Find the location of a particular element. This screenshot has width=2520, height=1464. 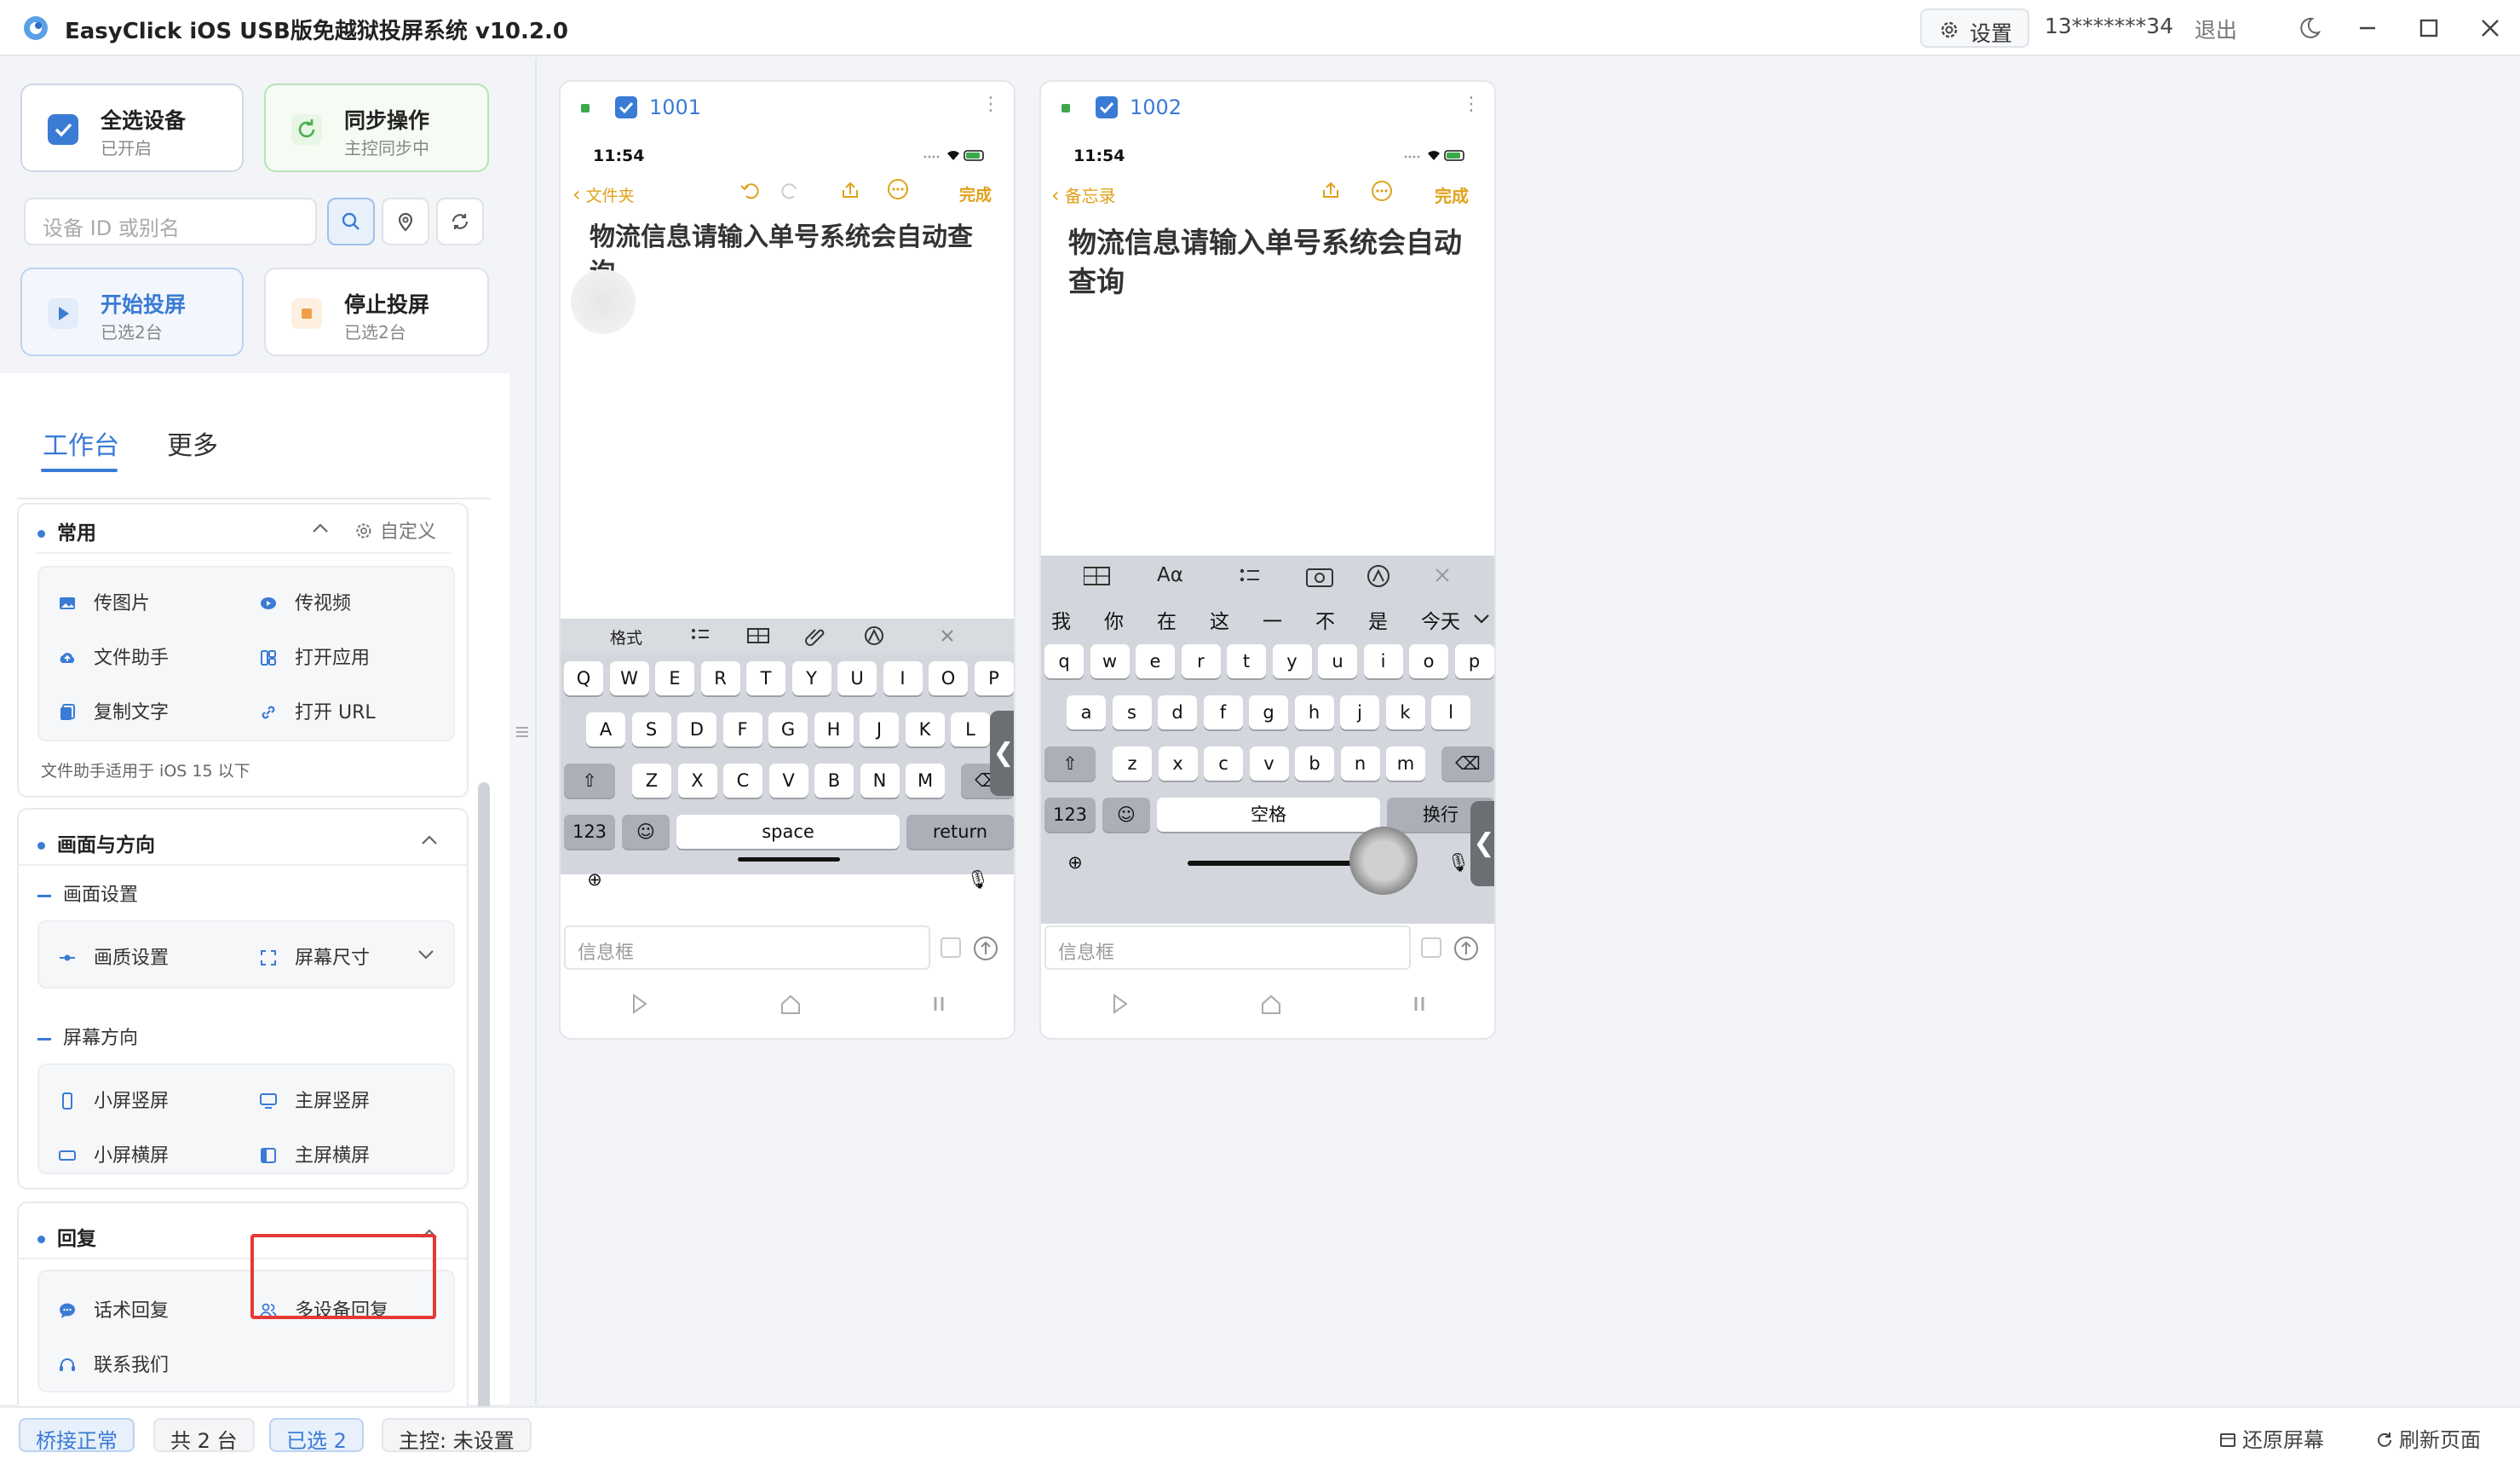

key-m: m is located at coordinates (1406, 763).